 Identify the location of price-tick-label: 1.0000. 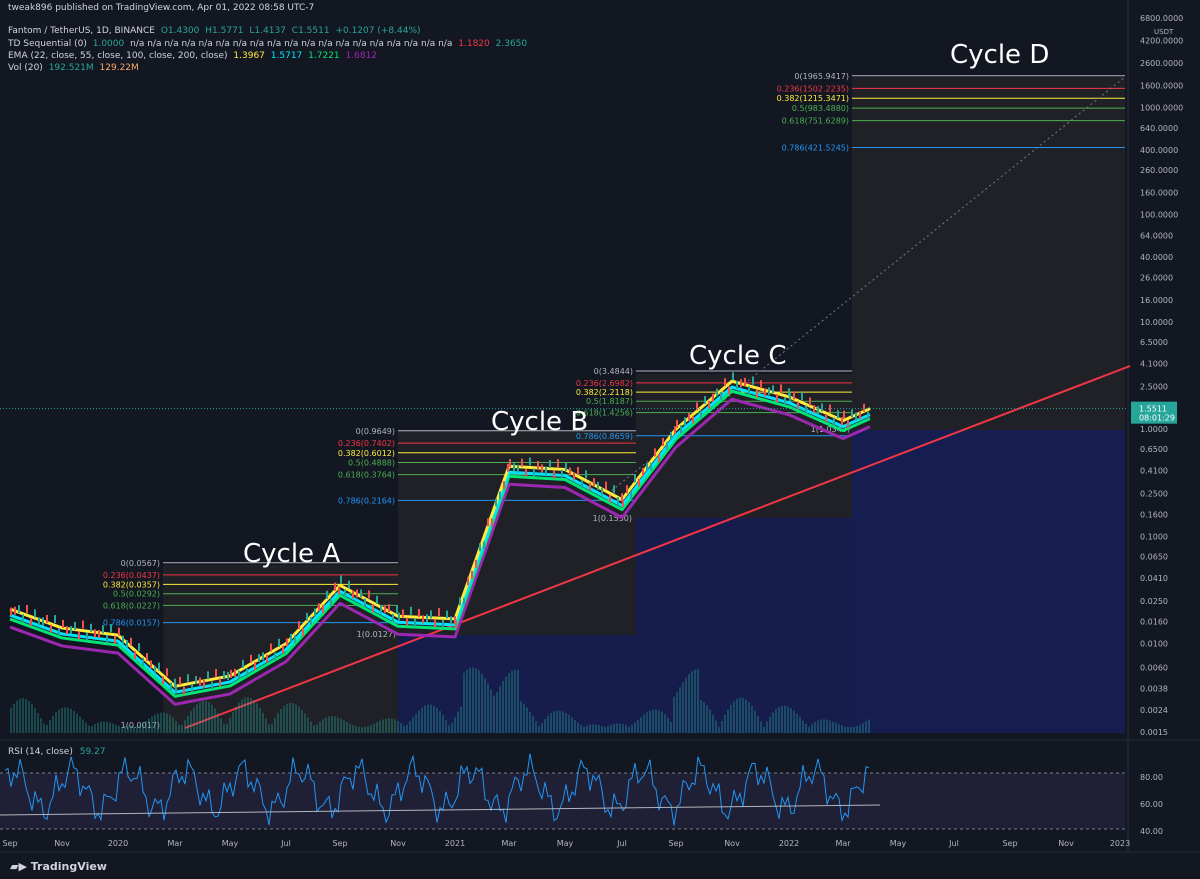
(1154, 429).